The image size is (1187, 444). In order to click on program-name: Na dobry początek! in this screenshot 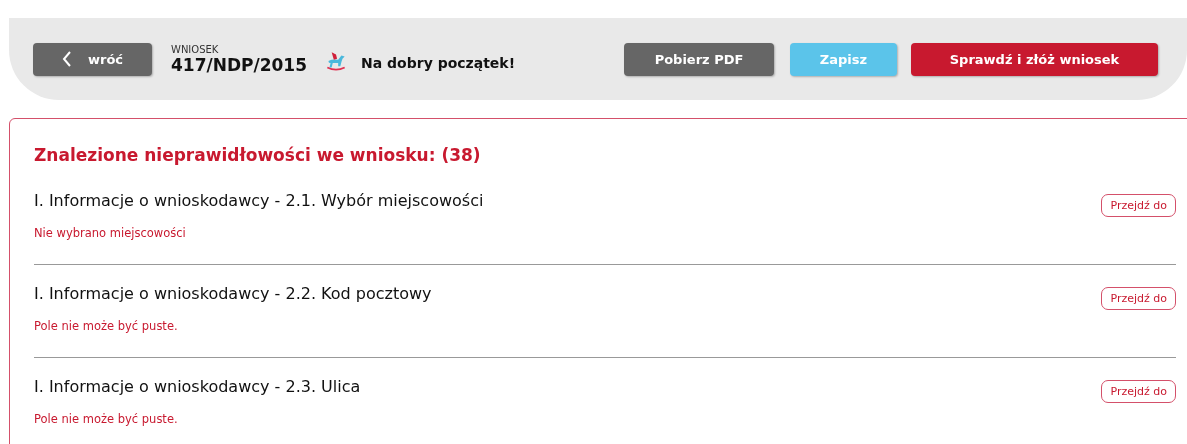, I will do `click(438, 63)`.